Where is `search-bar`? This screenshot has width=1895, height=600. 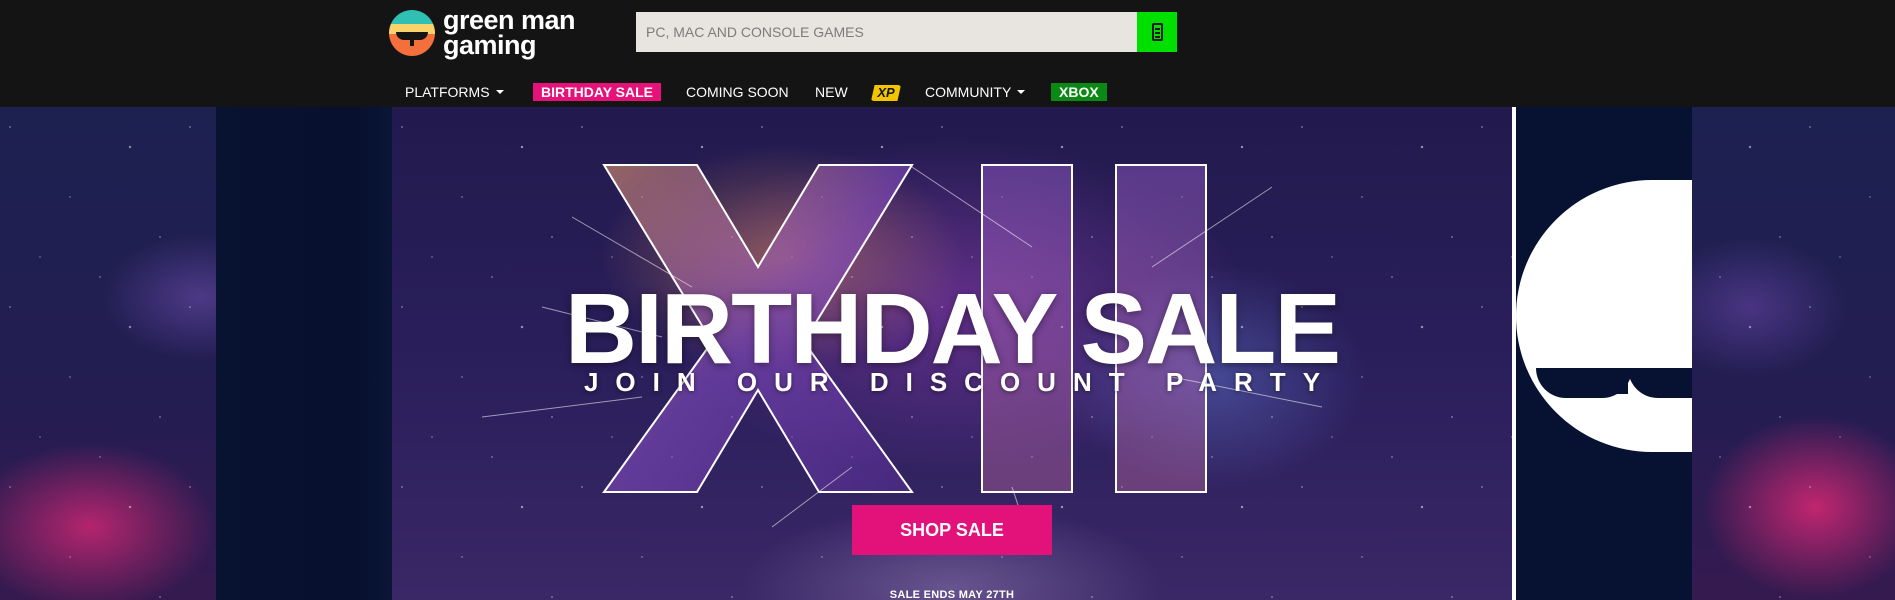
search-bar is located at coordinates (906, 32).